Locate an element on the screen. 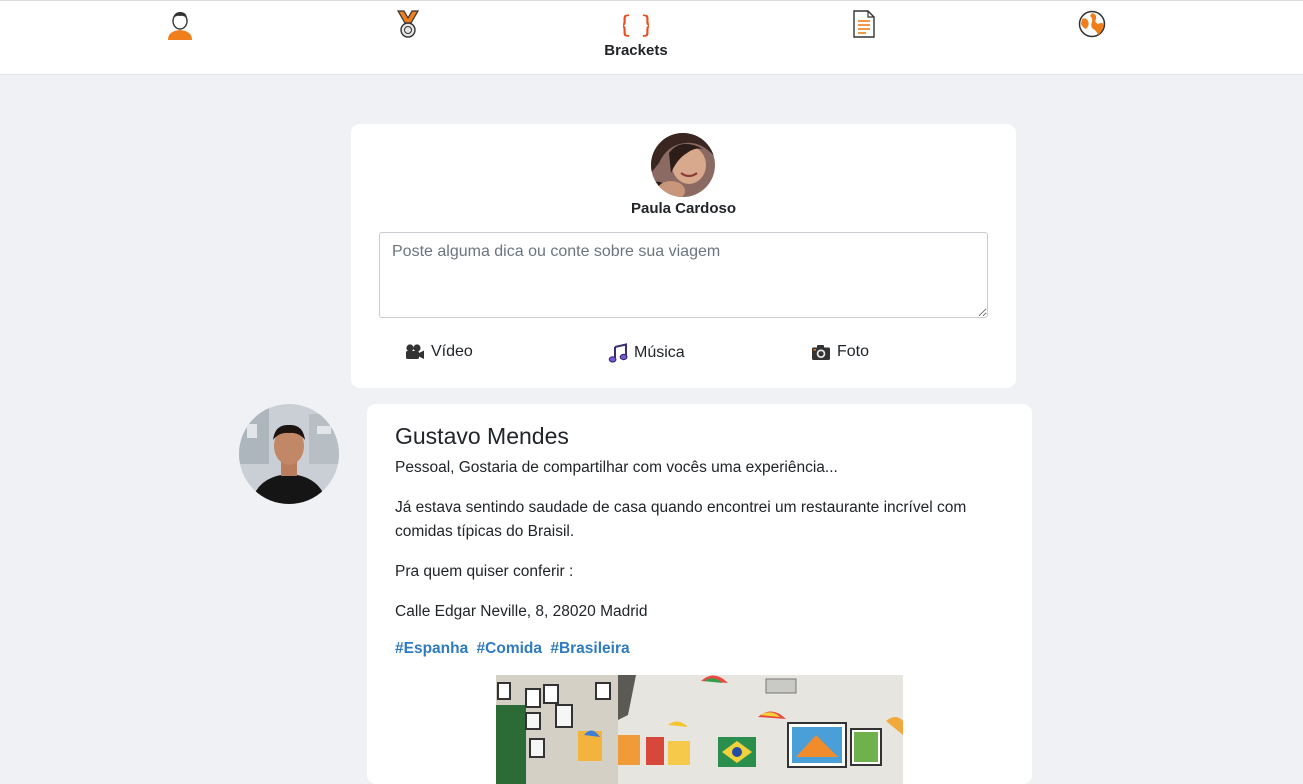 The width and height of the screenshot is (1303, 784). user-icon is located at coordinates (180, 26).